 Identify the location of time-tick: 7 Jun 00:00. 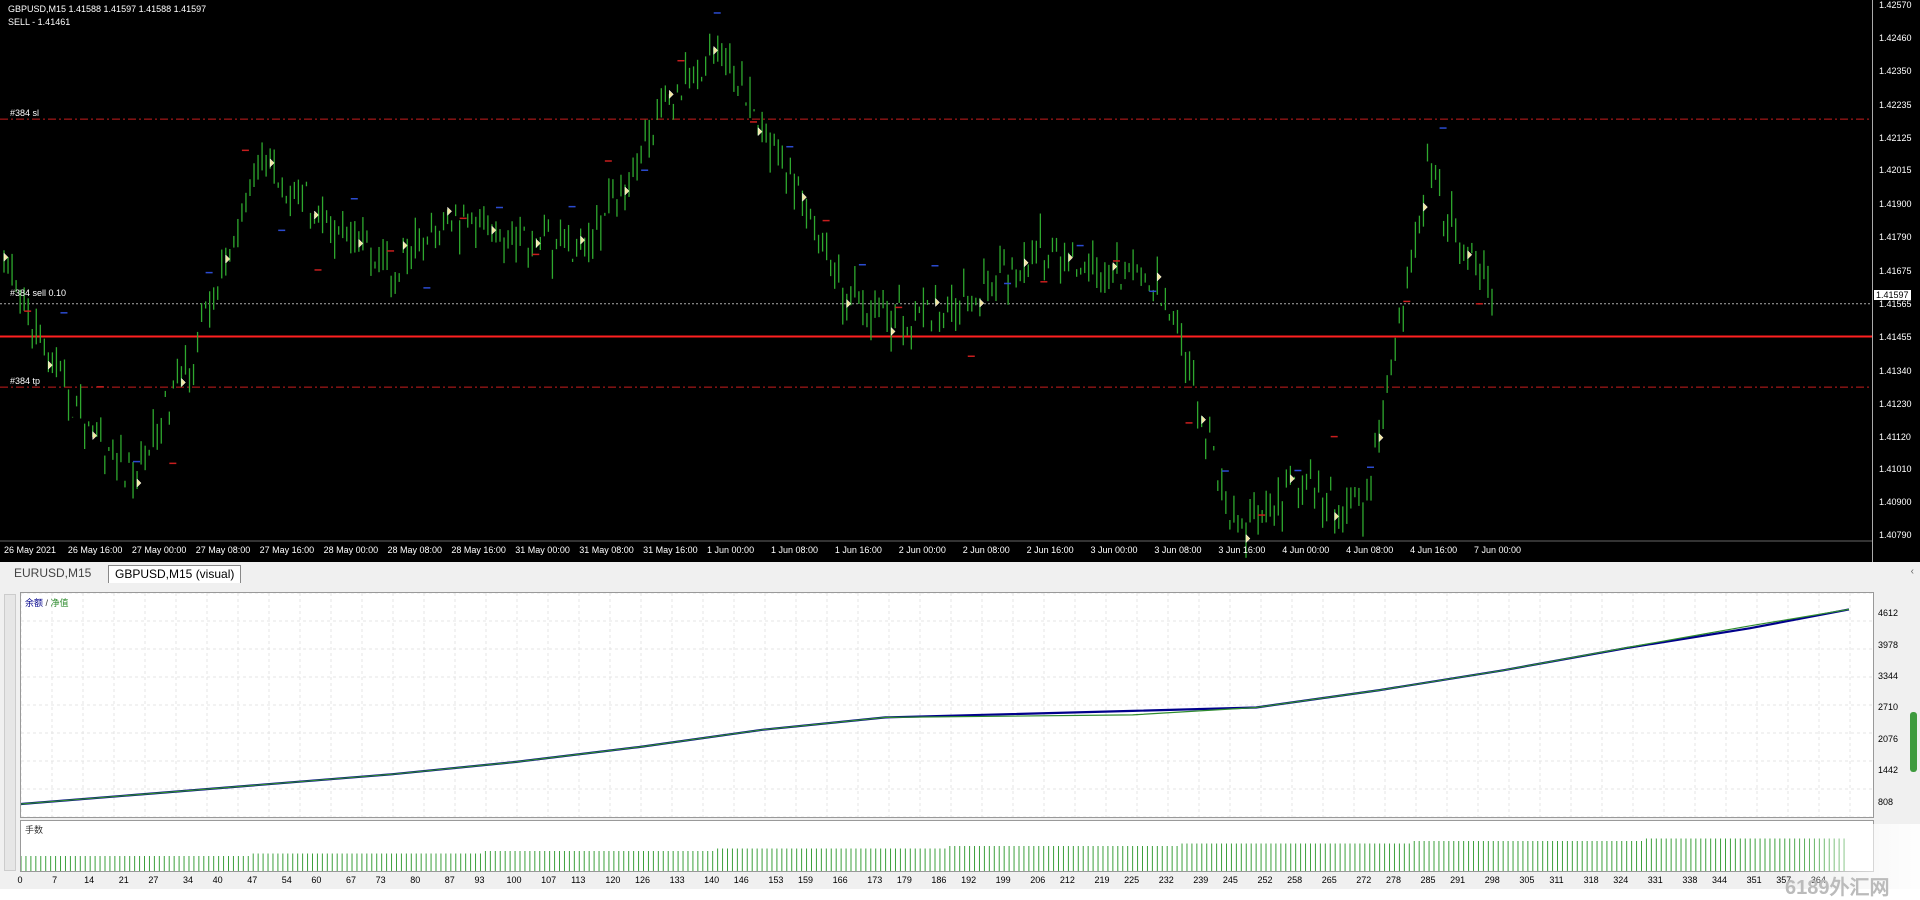
(1498, 550).